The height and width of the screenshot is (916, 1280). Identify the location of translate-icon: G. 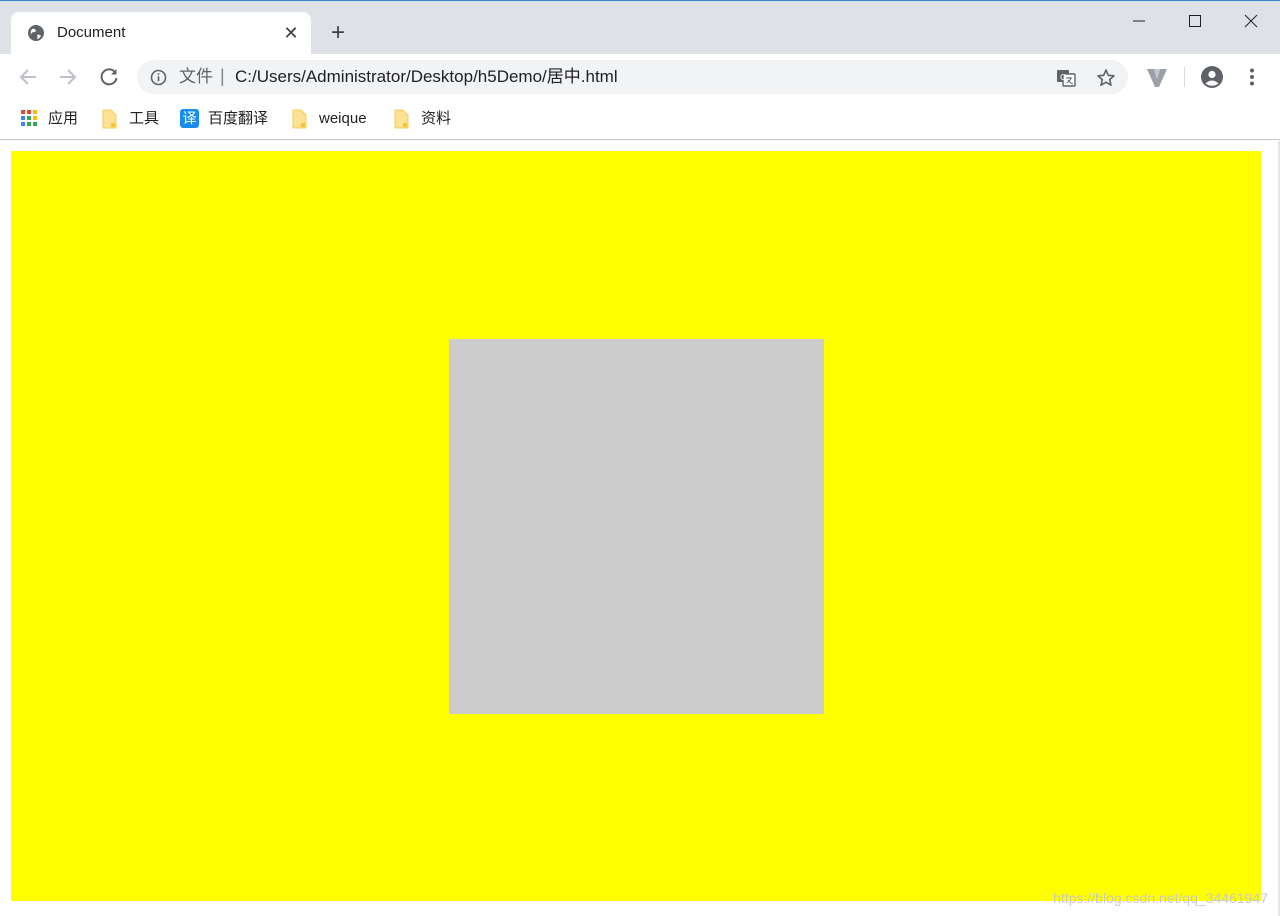
(1066, 78).